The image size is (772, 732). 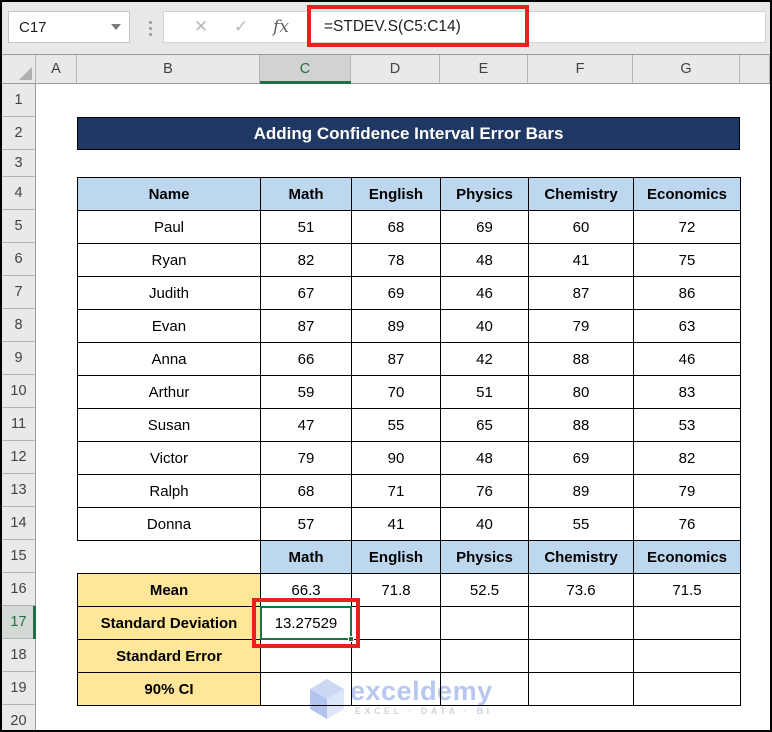 I want to click on cancel-icon: ✕, so click(x=201, y=27).